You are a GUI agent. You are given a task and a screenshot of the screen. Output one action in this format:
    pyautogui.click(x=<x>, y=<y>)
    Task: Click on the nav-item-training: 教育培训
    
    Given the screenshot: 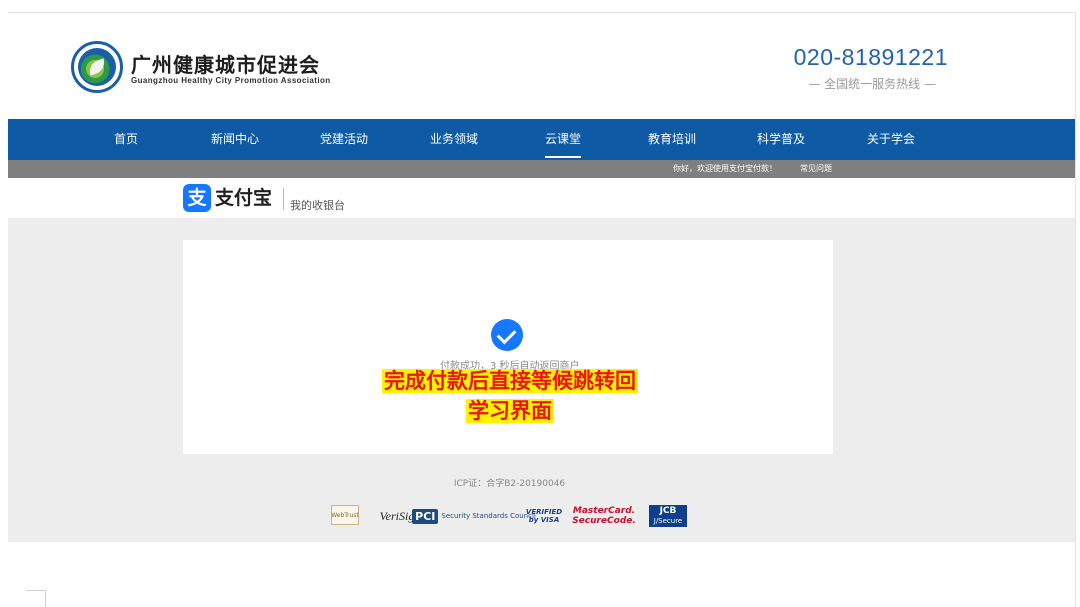 What is the action you would take?
    pyautogui.click(x=672, y=139)
    